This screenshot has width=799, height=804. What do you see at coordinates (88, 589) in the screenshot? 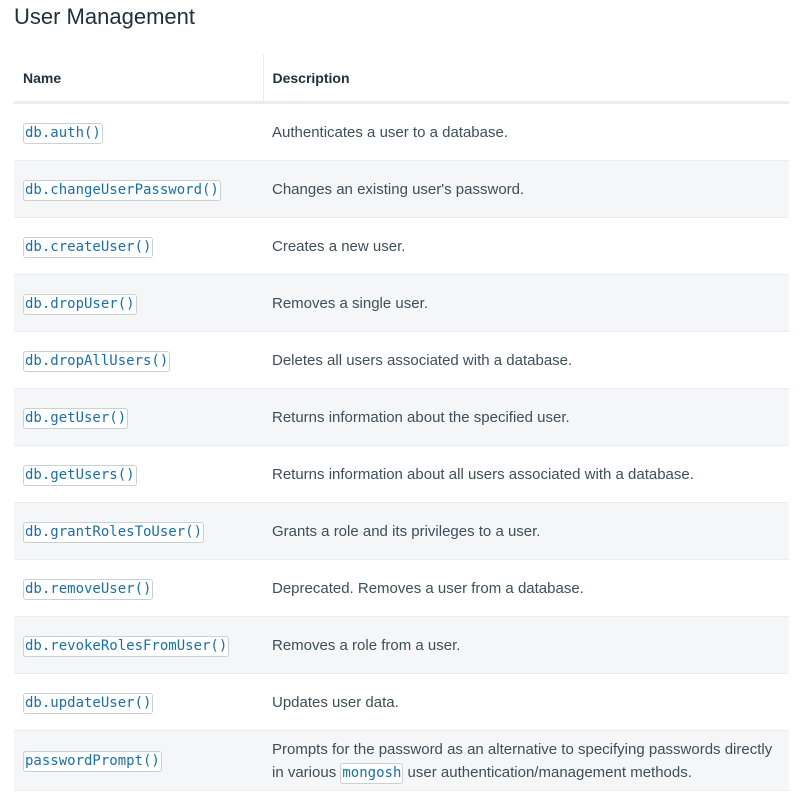
I see `method-link-db-remove-user: db.removeUser()` at bounding box center [88, 589].